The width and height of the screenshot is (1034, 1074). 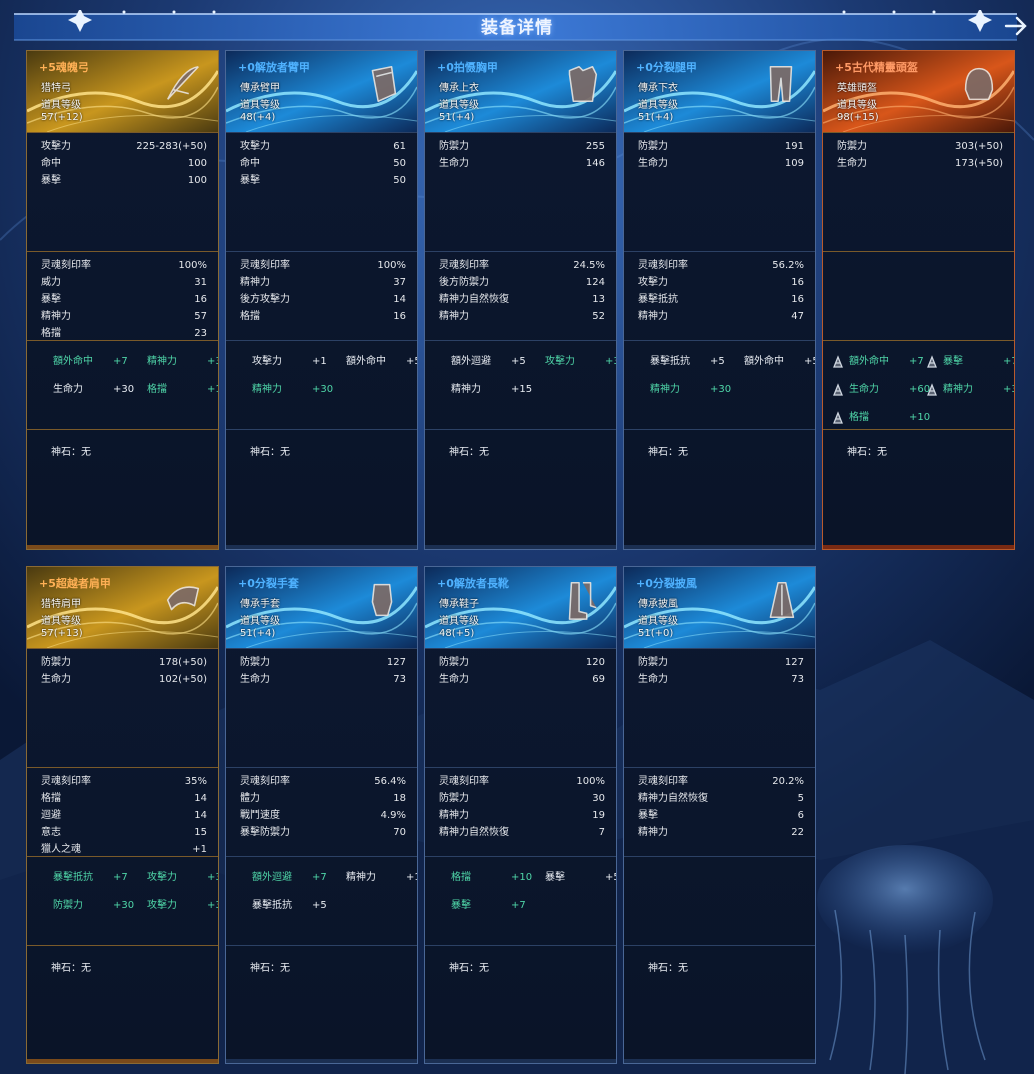 I want to click on base-stat-row: 暴擊 50, so click(x=323, y=181).